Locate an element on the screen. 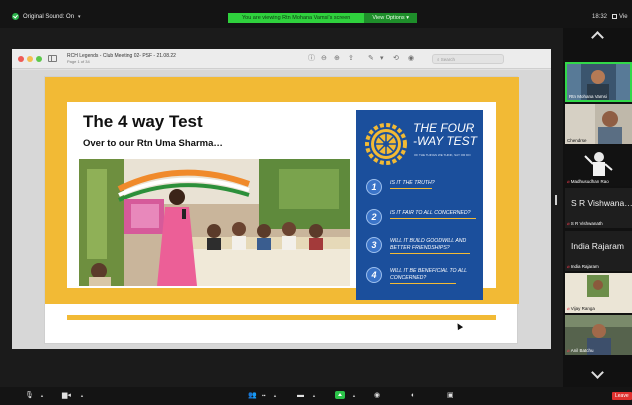 The image size is (632, 405). participant-name: ⌀Vijay Ranga is located at coordinates (581, 309).